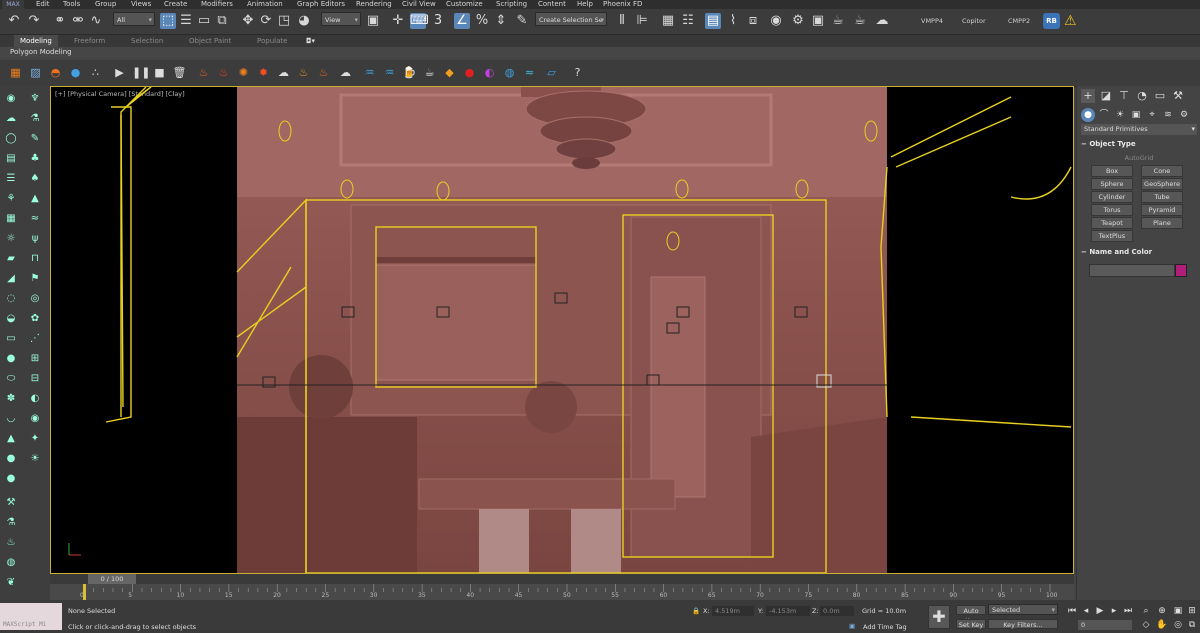 This screenshot has width=1200, height=633. I want to click on set-key-button: Set Key, so click(971, 624).